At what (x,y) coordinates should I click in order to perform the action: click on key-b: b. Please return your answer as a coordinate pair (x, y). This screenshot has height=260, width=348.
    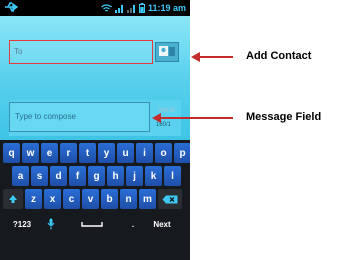
    Looking at the image, I should click on (109, 199).